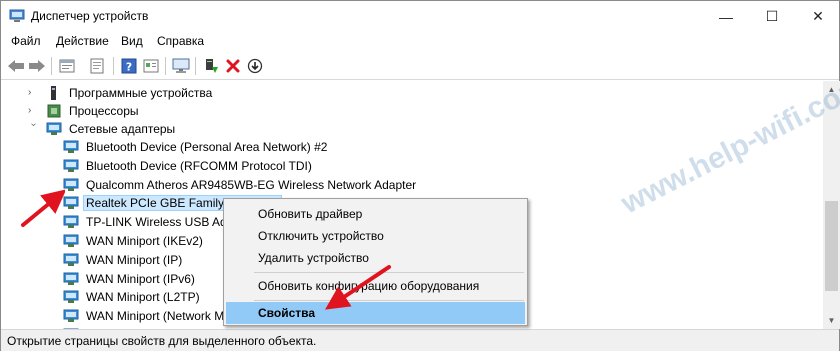 Image resolution: width=840 pixels, height=351 pixels. What do you see at coordinates (420, 42) in the screenshot?
I see `menu-bar: Файл Действие Вид Справка` at bounding box center [420, 42].